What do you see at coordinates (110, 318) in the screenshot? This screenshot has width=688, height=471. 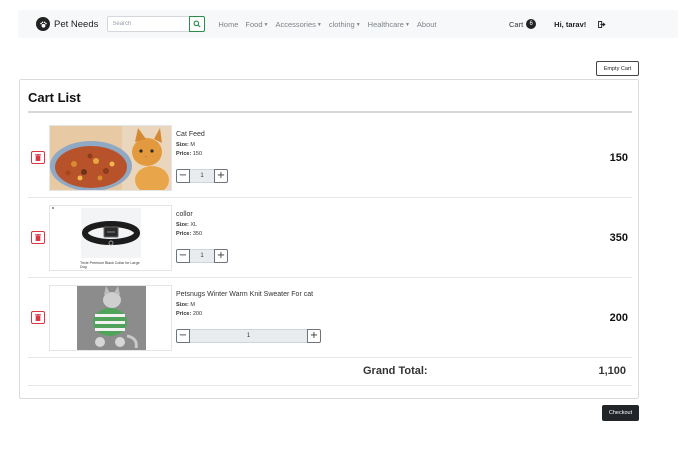 I see `product-image-cat-sweater` at bounding box center [110, 318].